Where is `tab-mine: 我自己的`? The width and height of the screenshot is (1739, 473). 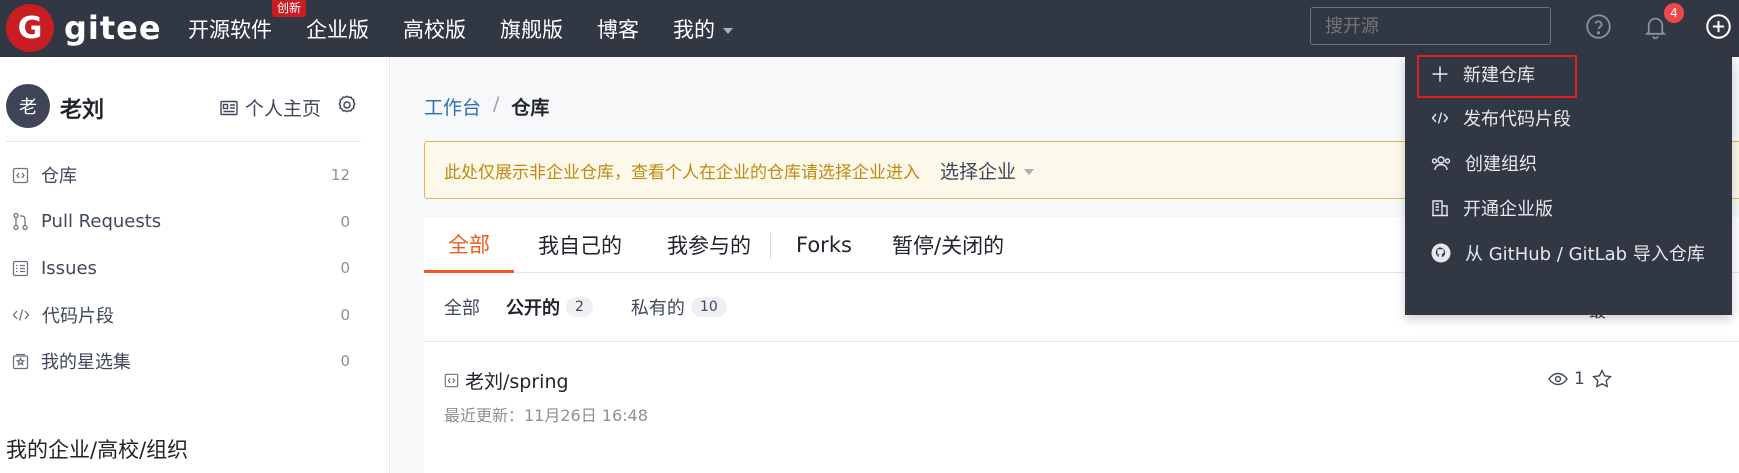 tab-mine: 我自己的 is located at coordinates (580, 245).